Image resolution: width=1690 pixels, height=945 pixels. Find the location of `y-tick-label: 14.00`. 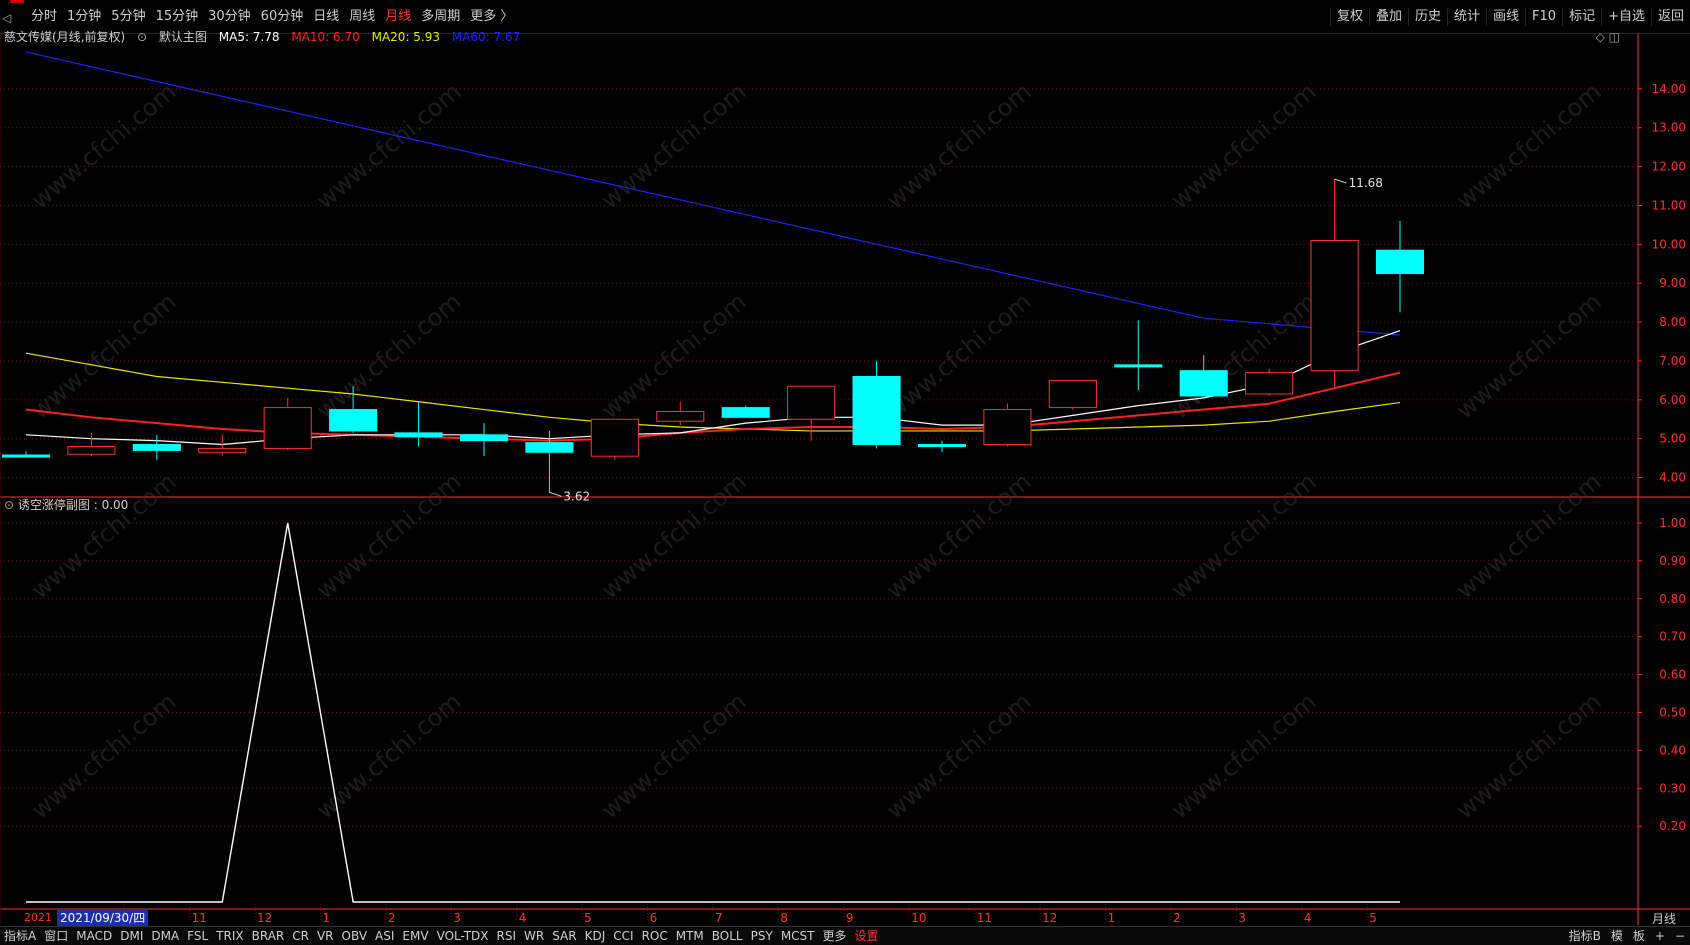

y-tick-label: 14.00 is located at coordinates (1669, 89).